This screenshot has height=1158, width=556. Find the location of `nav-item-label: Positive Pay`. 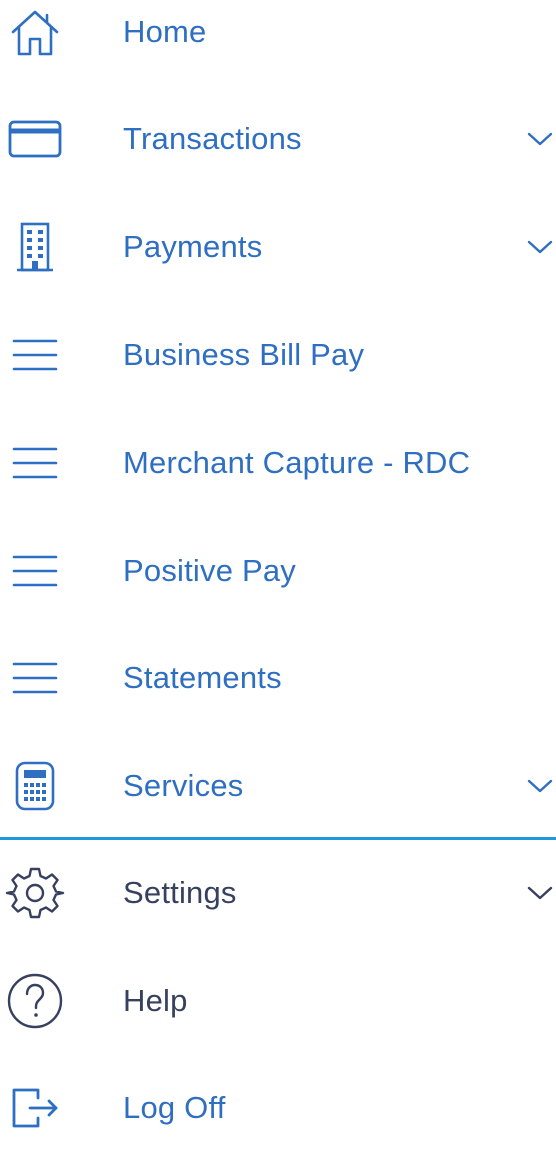

nav-item-label: Positive Pay is located at coordinates (209, 570).